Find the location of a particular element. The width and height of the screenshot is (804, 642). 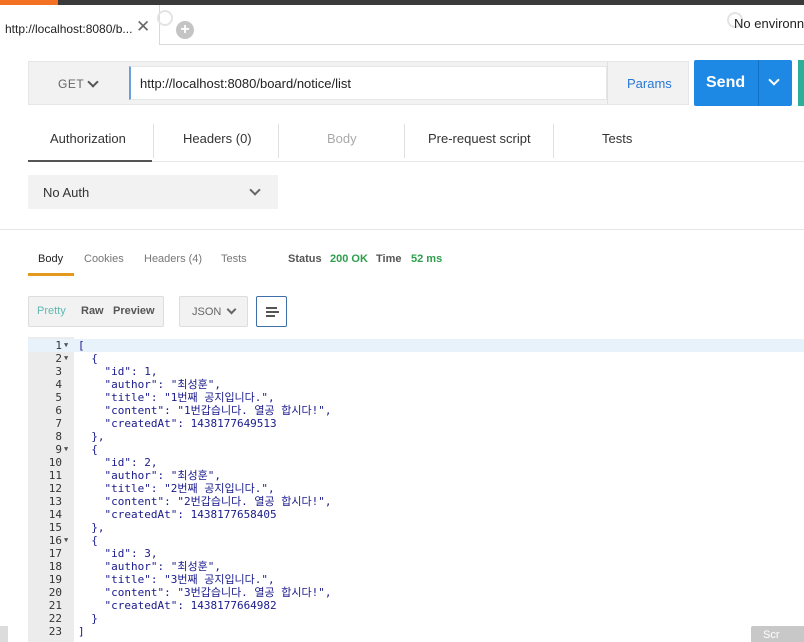

code-text: "title": "3번째 공지입니다.", is located at coordinates (176, 579).